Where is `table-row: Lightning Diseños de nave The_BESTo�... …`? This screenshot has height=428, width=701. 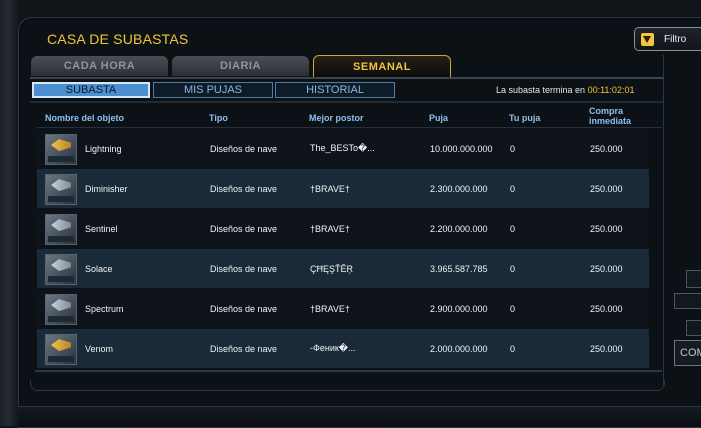 table-row: Lightning Diseños de nave The_BESTo�... … is located at coordinates (343, 148).